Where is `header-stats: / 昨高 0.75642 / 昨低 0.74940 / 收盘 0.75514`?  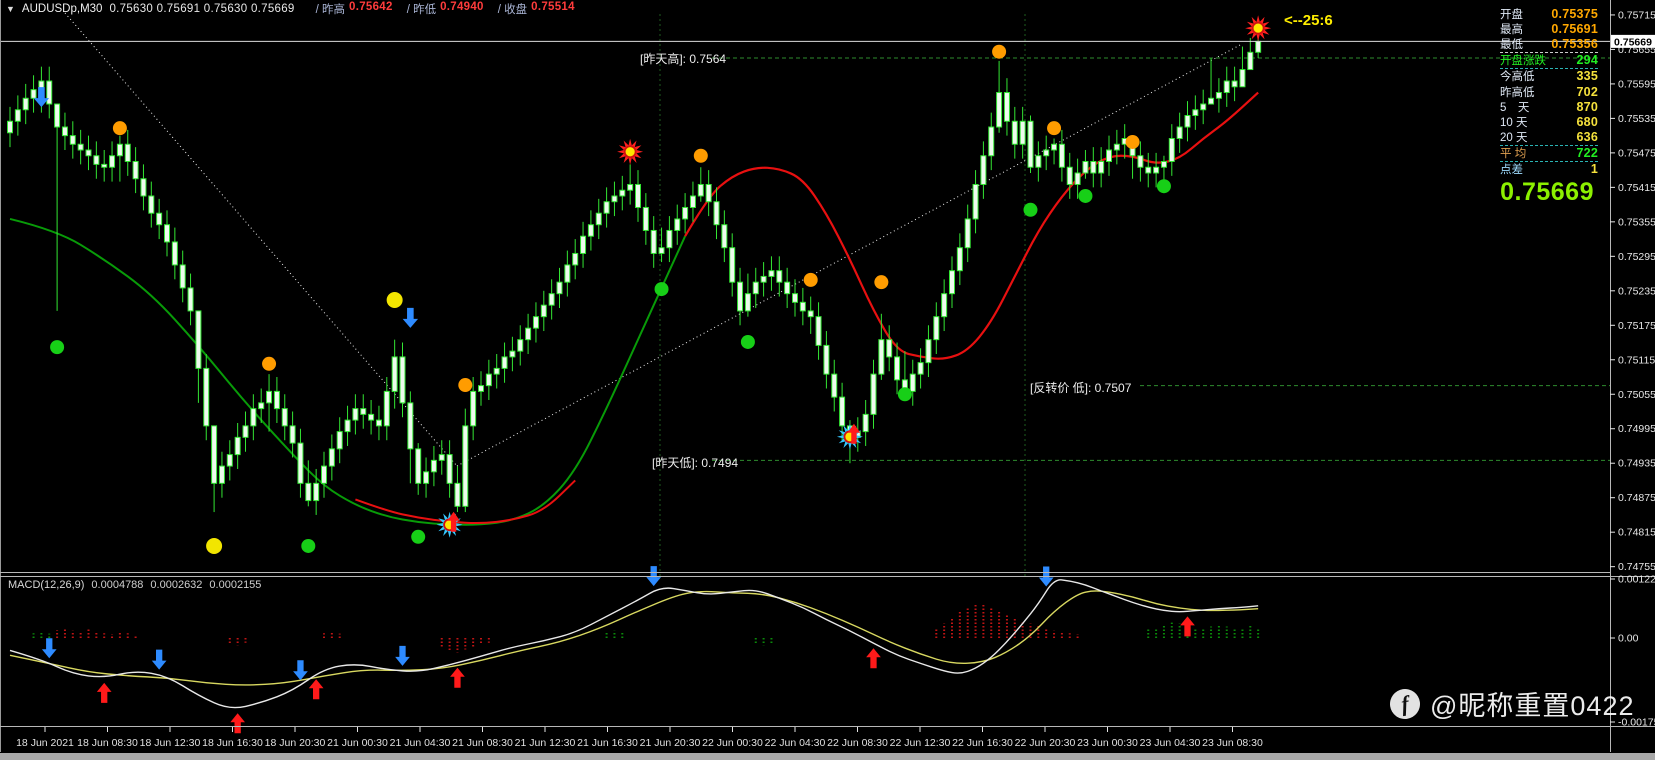
header-stats: / 昨高 0.75642 / 昨低 0.74940 / 收盘 0.75514 is located at coordinates (438, 9).